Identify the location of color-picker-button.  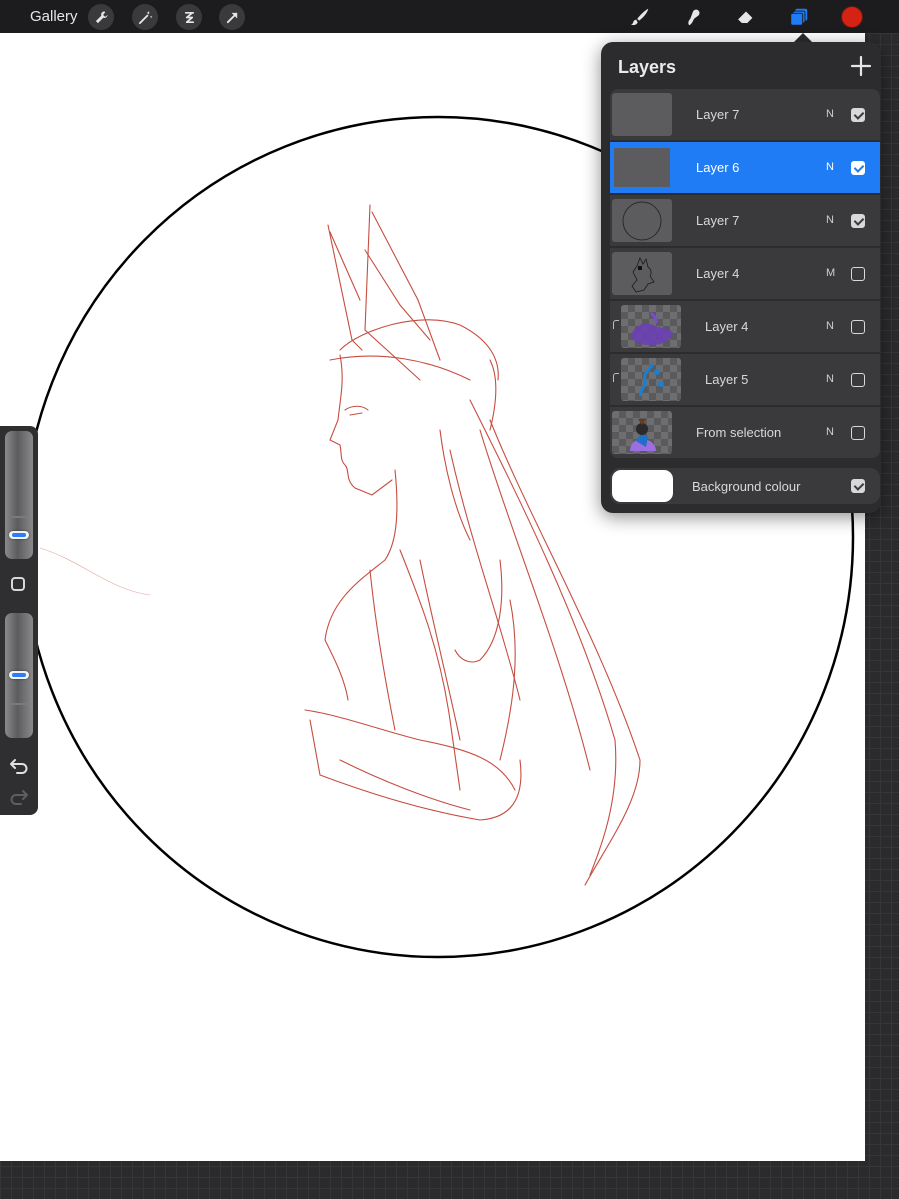
(852, 17).